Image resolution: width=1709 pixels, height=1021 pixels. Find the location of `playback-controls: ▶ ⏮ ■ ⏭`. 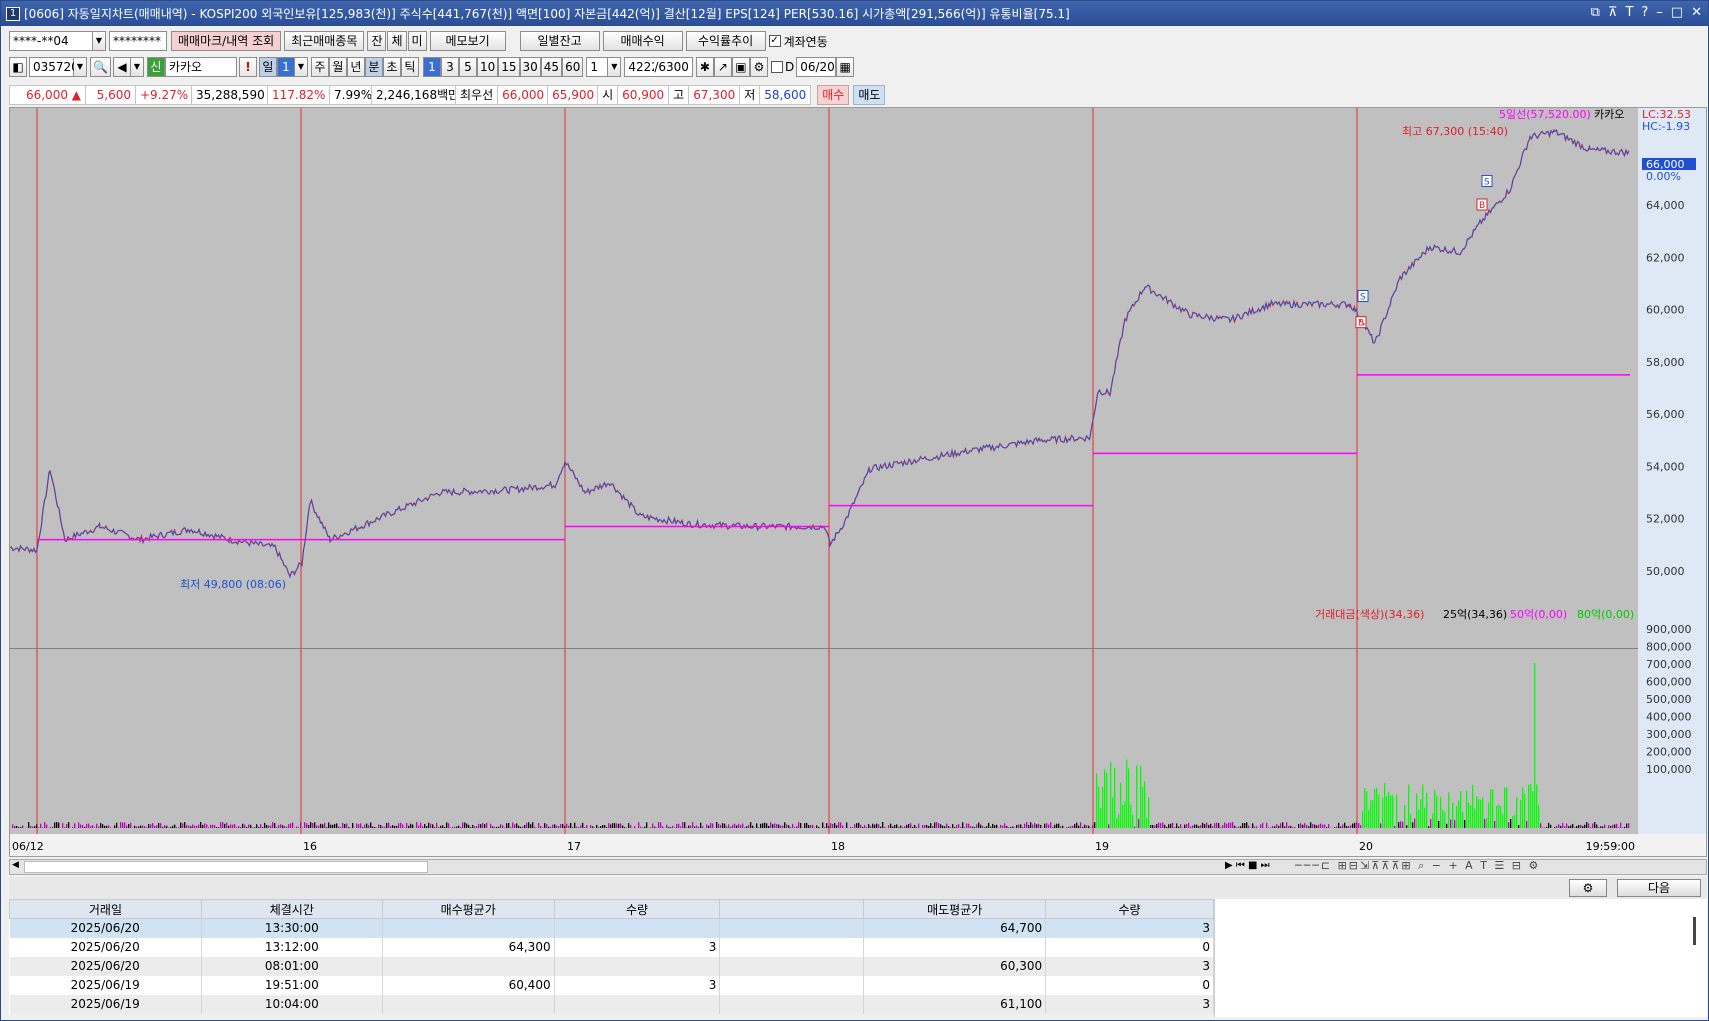

playback-controls: ▶ ⏮ ■ ⏭ is located at coordinates (1247, 865).